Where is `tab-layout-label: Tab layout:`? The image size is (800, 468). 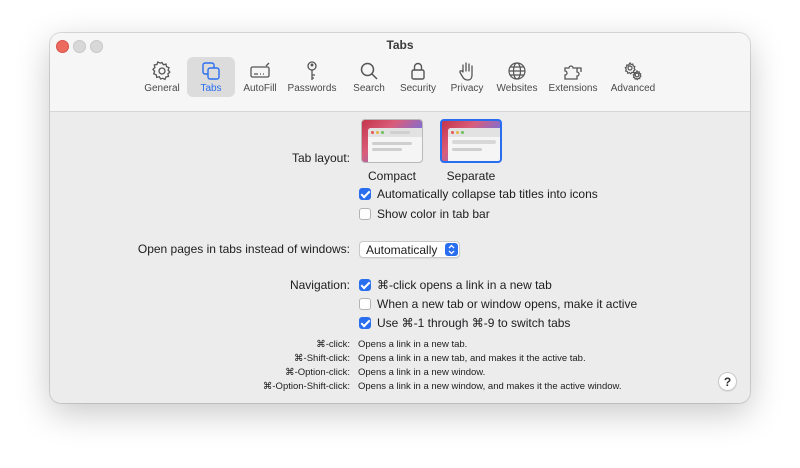 tab-layout-label: Tab layout: is located at coordinates (320, 158).